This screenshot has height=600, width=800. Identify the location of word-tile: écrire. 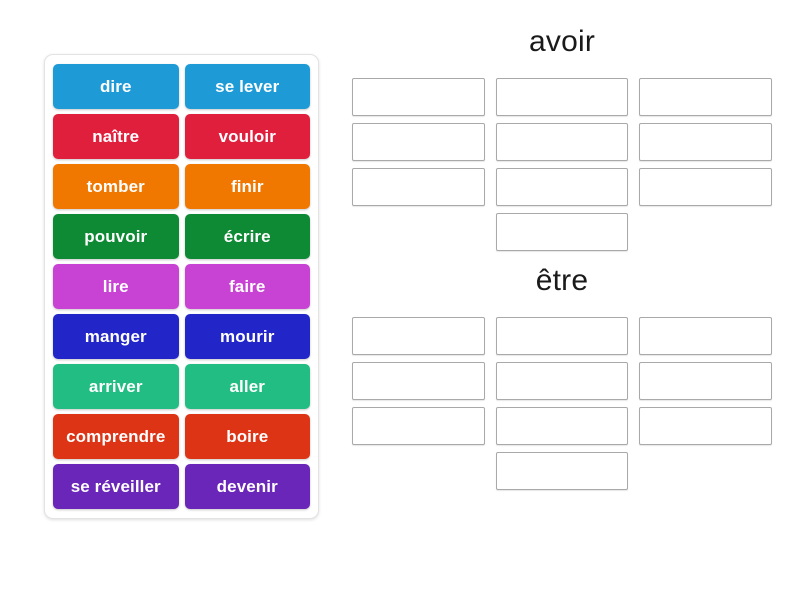
(247, 236).